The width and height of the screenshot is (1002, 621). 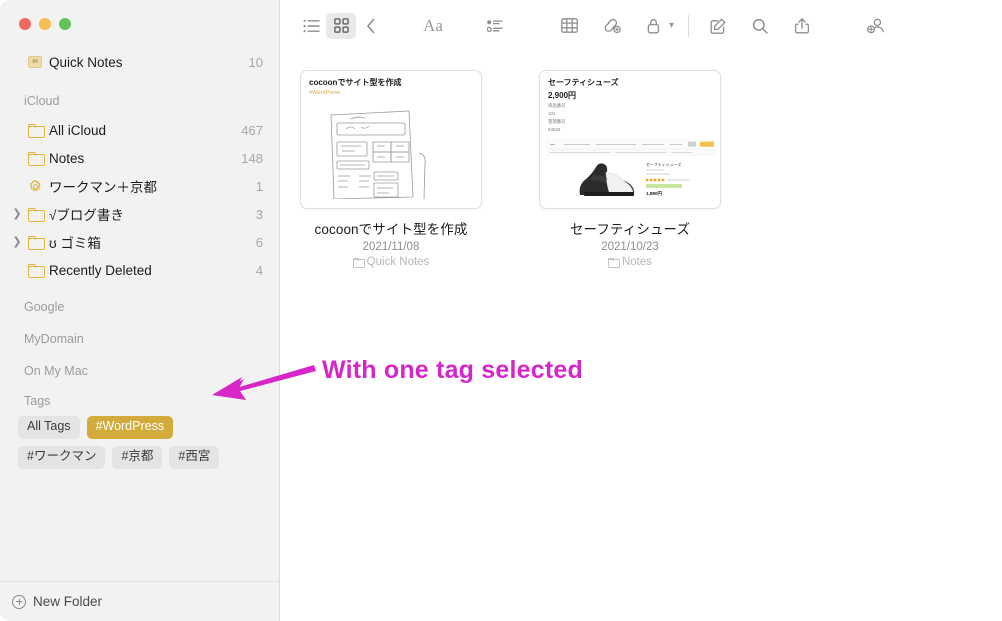 I want to click on note-folder: Quick Notes, so click(x=391, y=262).